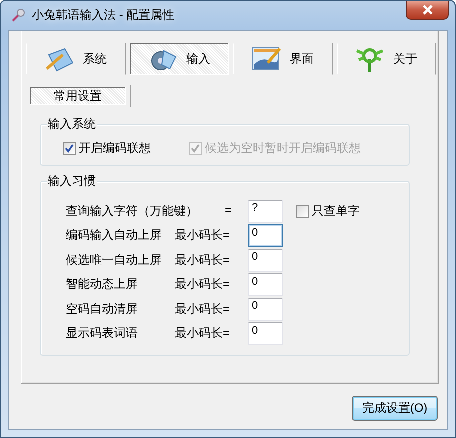 The image size is (456, 438). Describe the element at coordinates (179, 59) in the screenshot. I see `tab: 输入` at that location.